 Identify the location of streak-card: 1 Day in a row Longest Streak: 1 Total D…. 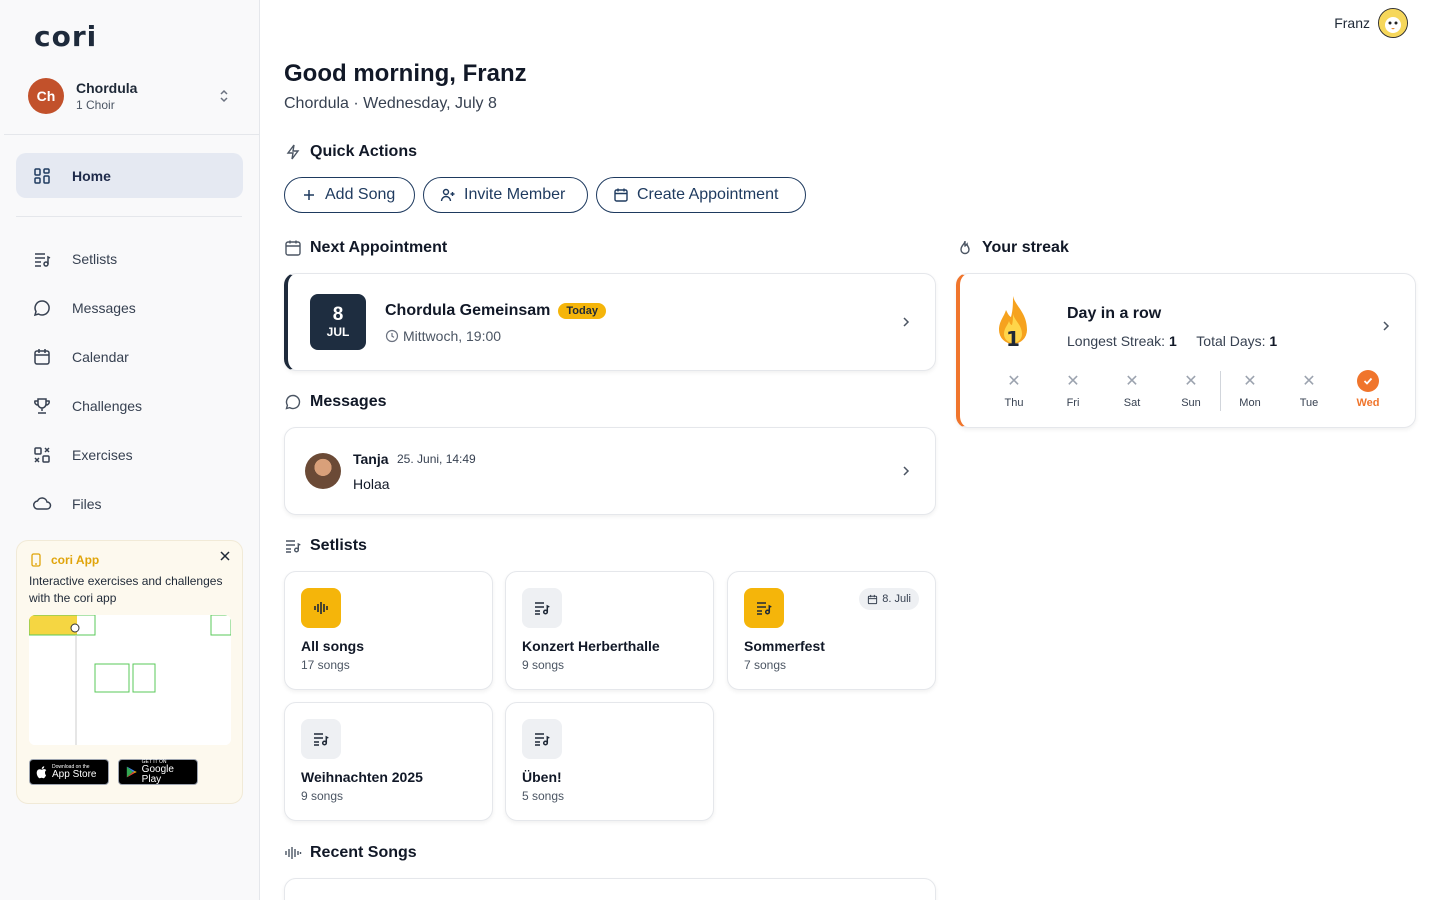
(1186, 350).